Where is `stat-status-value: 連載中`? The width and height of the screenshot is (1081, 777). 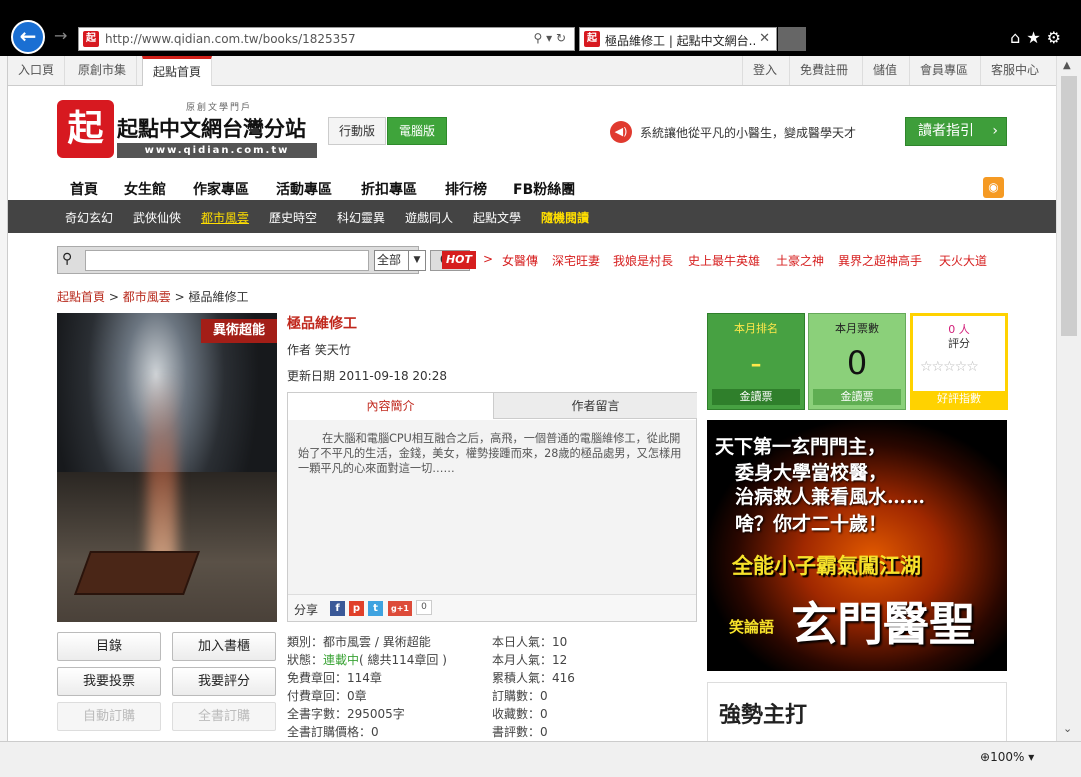
stat-status-value: 連載中 is located at coordinates (341, 660).